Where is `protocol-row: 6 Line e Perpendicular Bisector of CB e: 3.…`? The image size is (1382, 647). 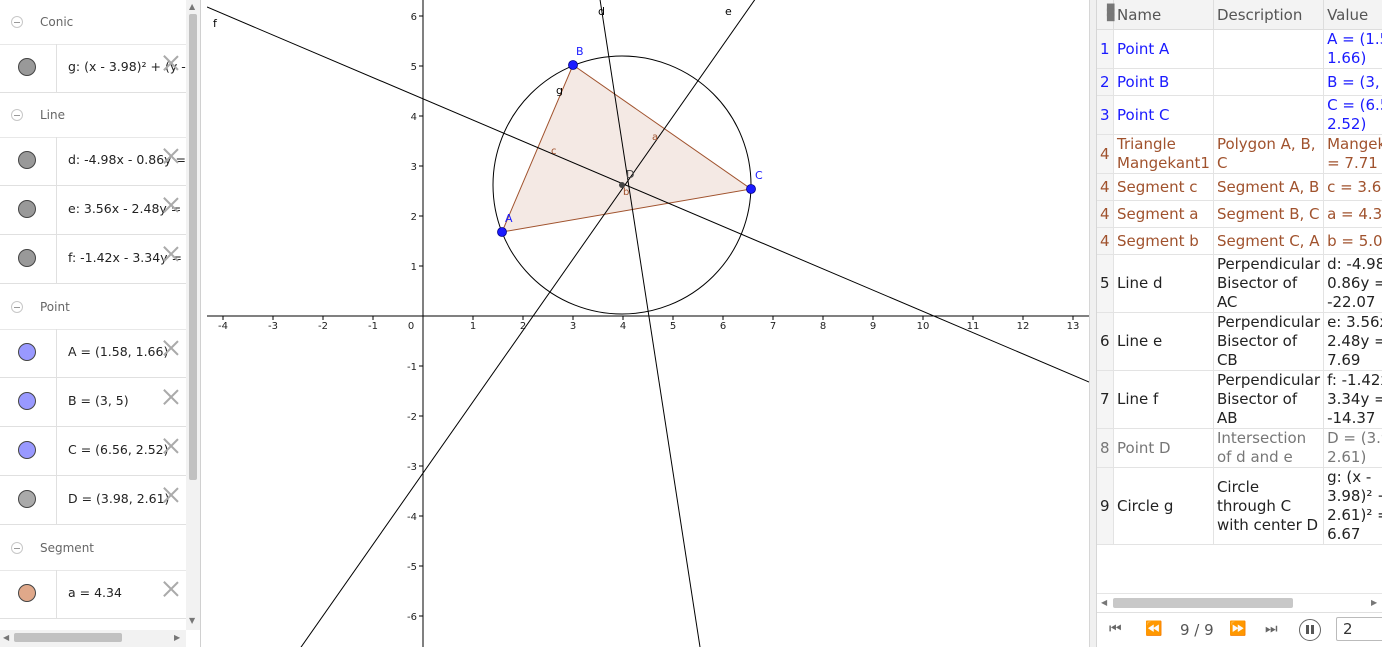
protocol-row: 6 Line e Perpendicular Bisector of CB e: 3.… is located at coordinates (1239, 341).